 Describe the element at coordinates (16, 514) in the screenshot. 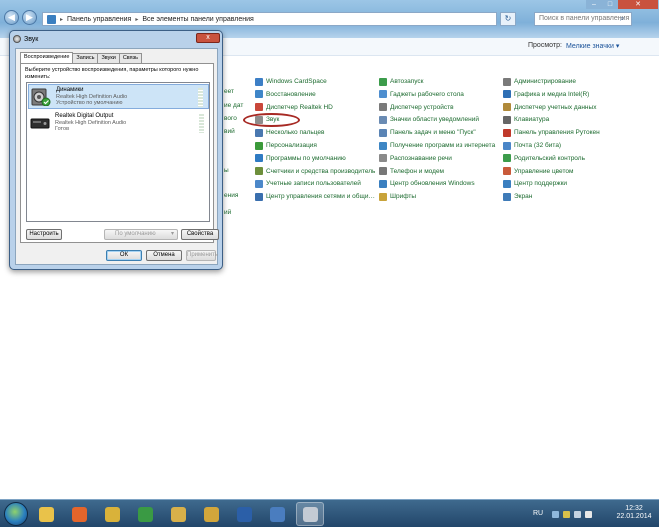

I see `start-button` at that location.